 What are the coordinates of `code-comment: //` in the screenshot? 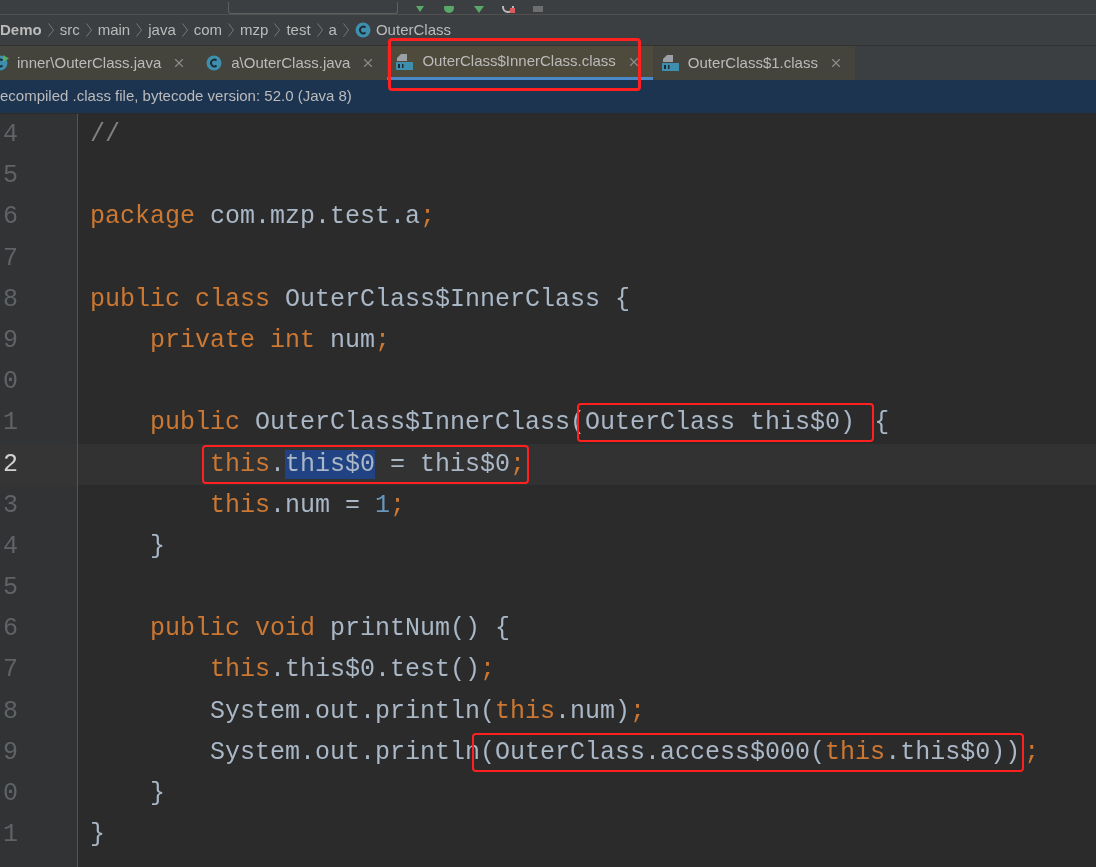 It's located at (105, 135).